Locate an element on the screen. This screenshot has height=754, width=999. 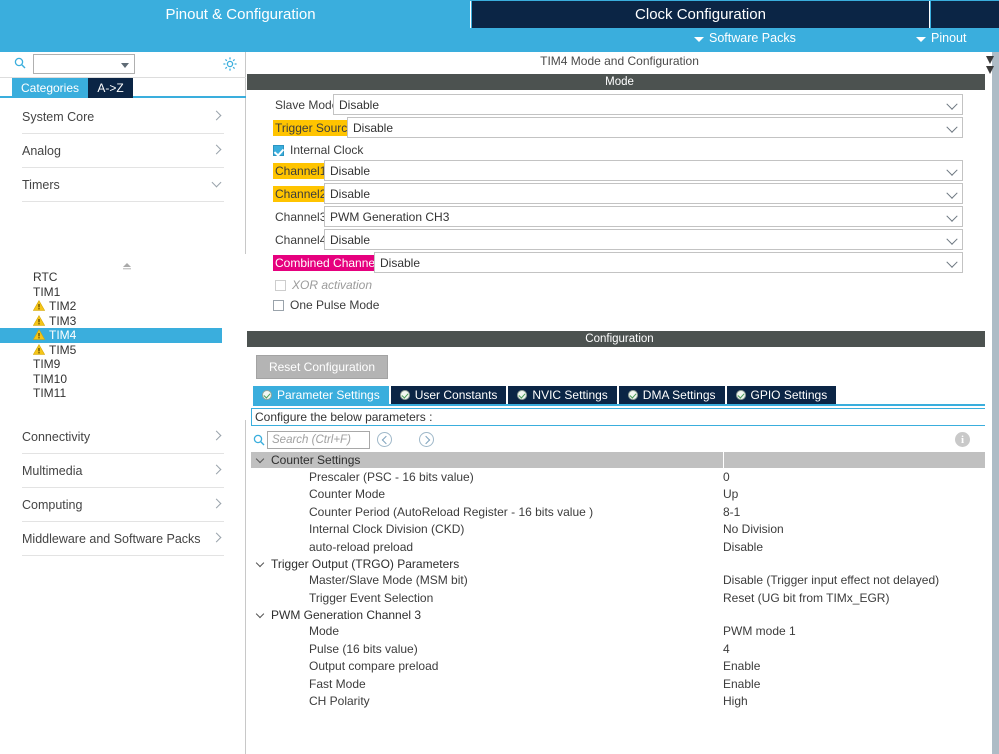
select-channel3: PWM Generation CH3 is located at coordinates (643, 216).